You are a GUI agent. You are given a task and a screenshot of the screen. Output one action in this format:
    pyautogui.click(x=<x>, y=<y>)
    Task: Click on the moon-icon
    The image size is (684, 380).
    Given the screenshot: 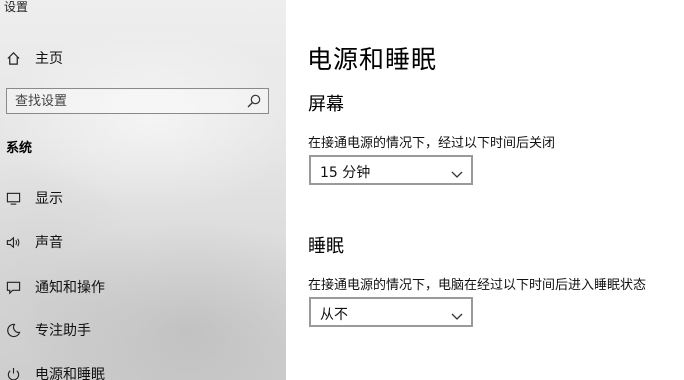 What is the action you would take?
    pyautogui.click(x=13, y=330)
    